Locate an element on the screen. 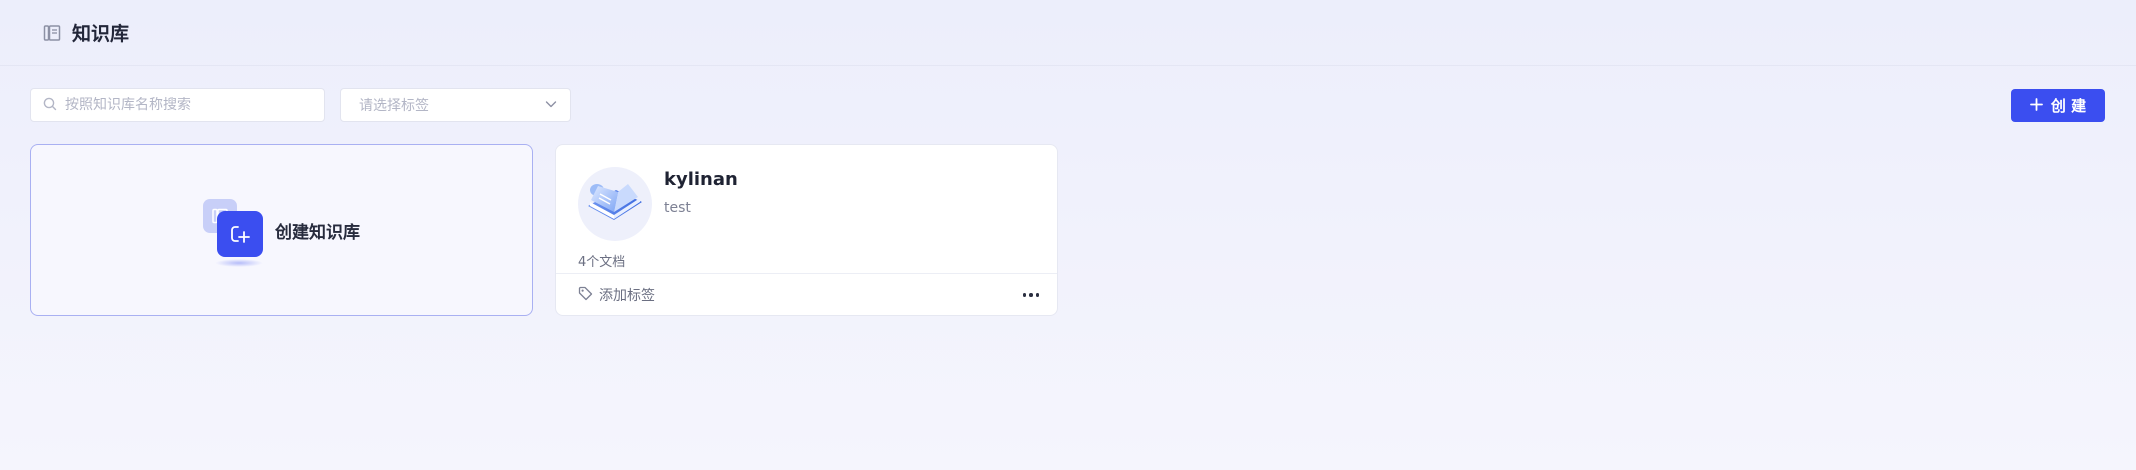 This screenshot has width=2136, height=470. create-knowledge-base-card: 创建知识库 is located at coordinates (281, 230).